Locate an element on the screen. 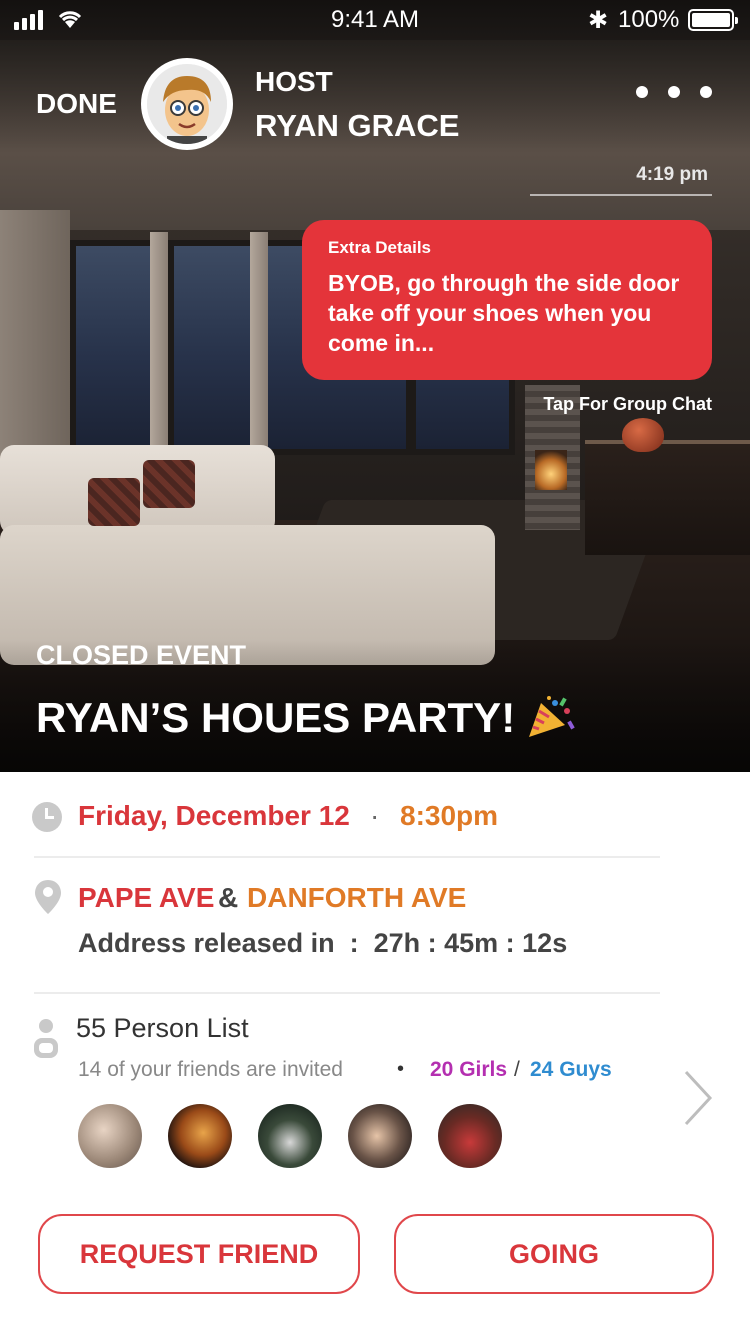 This screenshot has width=750, height=1334. host-name: RYAN GRACE is located at coordinates (357, 126).